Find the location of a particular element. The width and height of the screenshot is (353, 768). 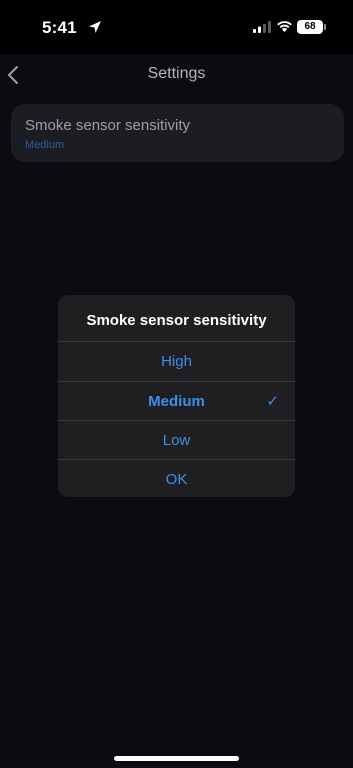

option-low: Low is located at coordinates (176, 440).